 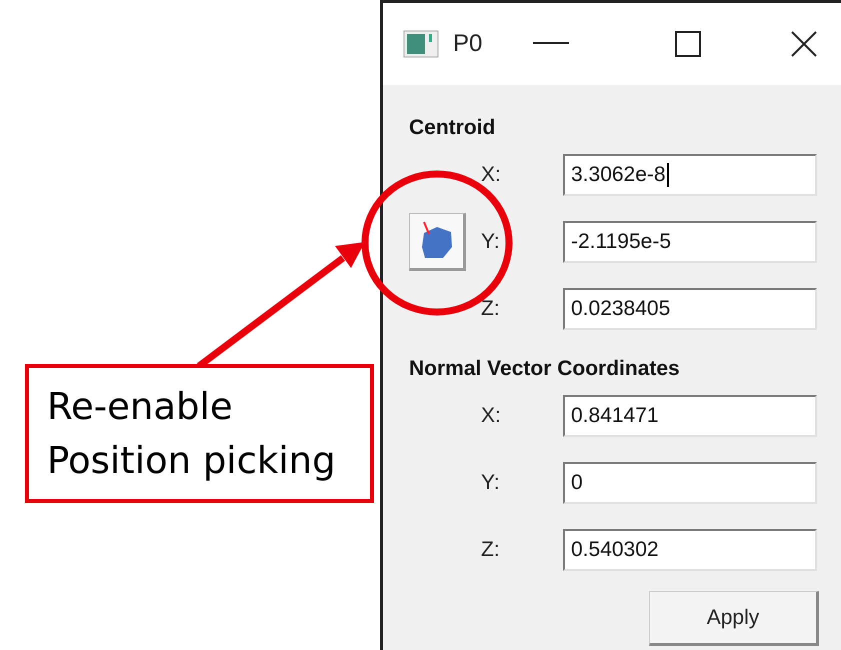 I want to click on apply-button: Apply, so click(x=734, y=618).